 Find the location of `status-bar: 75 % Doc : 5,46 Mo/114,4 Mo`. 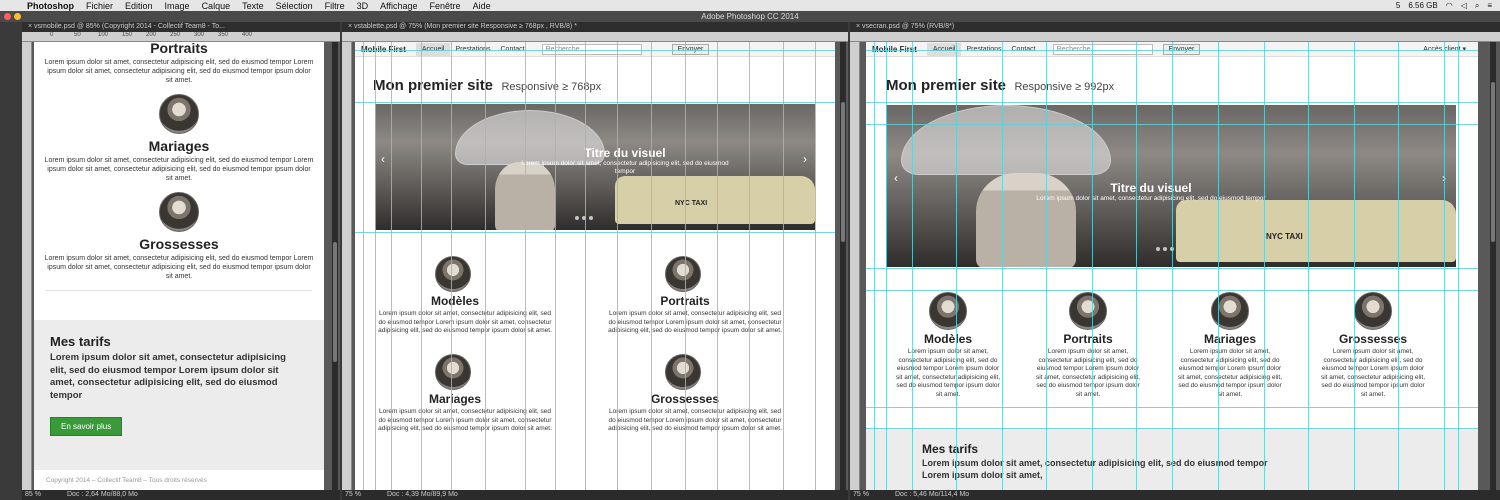

status-bar: 75 % Doc : 5,46 Mo/114,4 Mo is located at coordinates (1175, 495).